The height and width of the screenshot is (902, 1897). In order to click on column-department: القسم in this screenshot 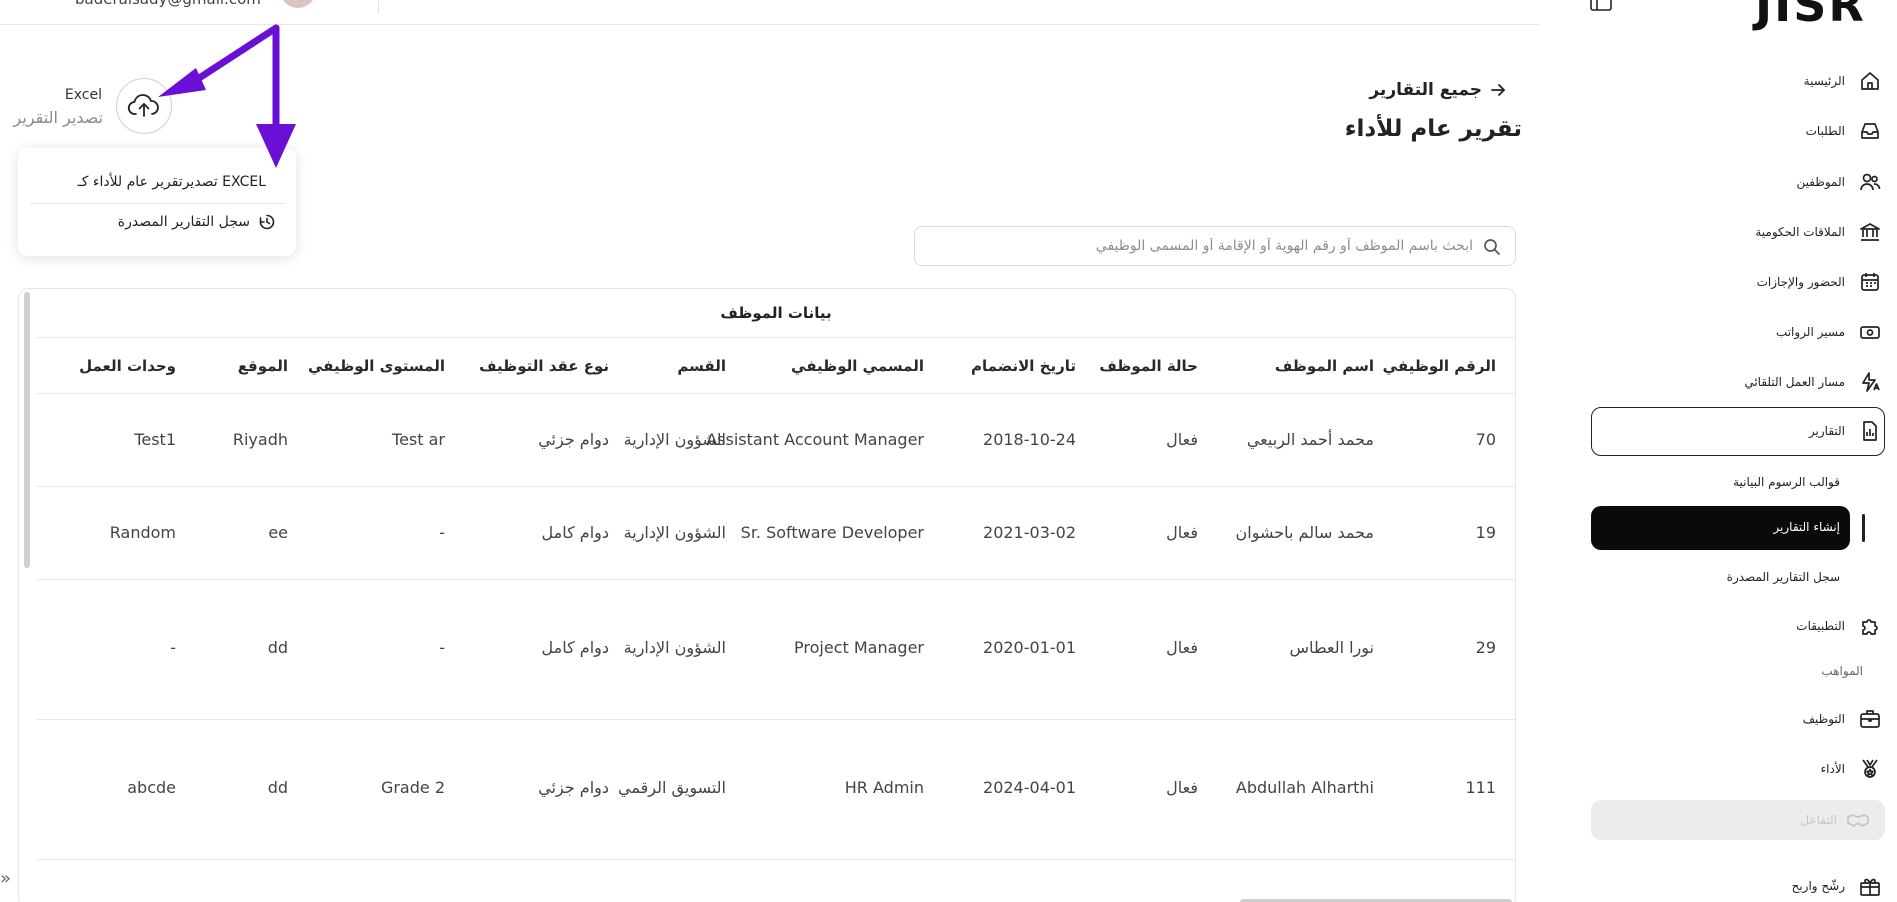, I will do `click(701, 366)`.